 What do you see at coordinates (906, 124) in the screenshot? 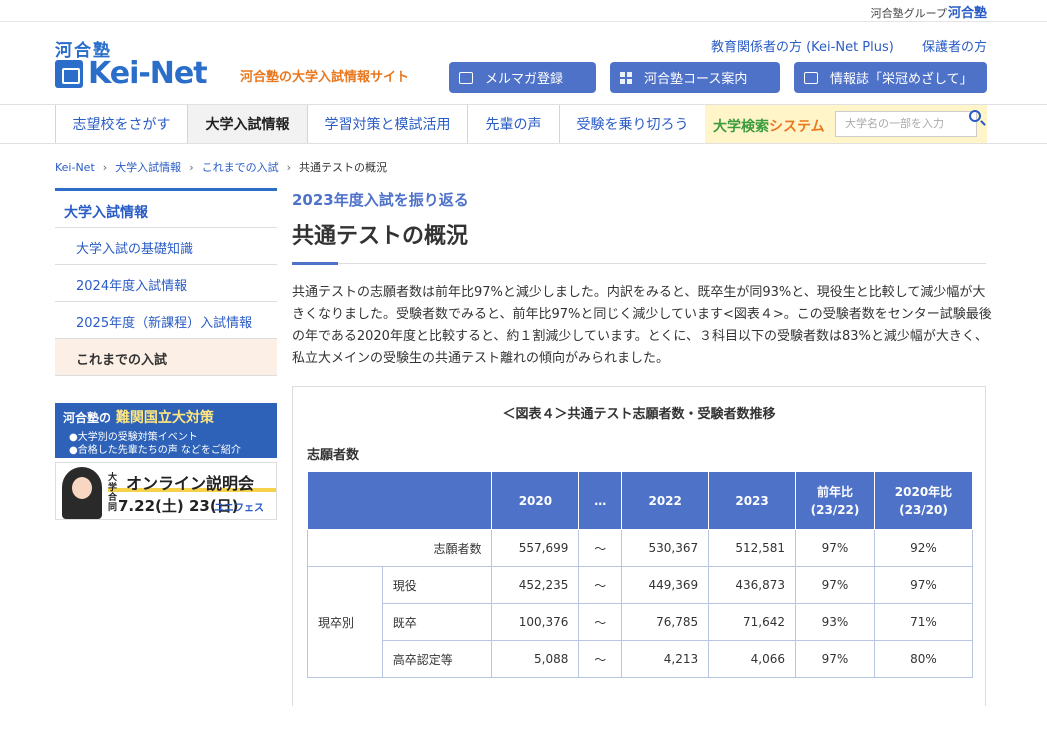
I see `search-input: 大学名の一部を入力` at bounding box center [906, 124].